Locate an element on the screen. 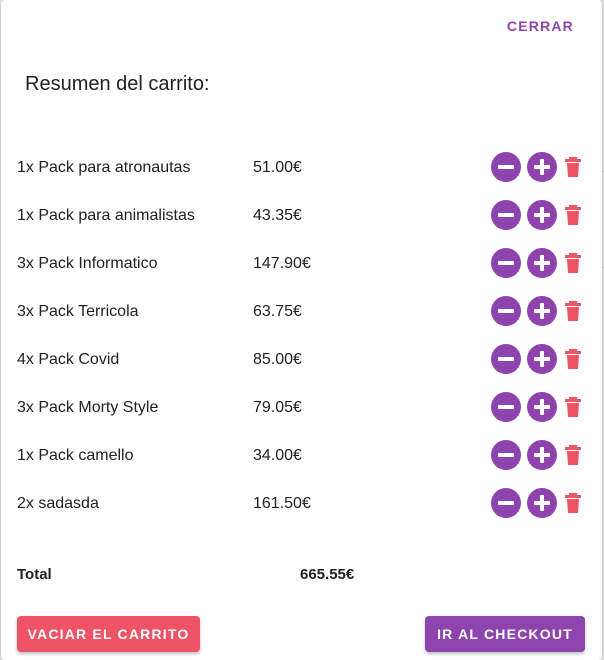 This screenshot has width=604, height=660. item-name: 3x Pack Informatico is located at coordinates (87, 263).